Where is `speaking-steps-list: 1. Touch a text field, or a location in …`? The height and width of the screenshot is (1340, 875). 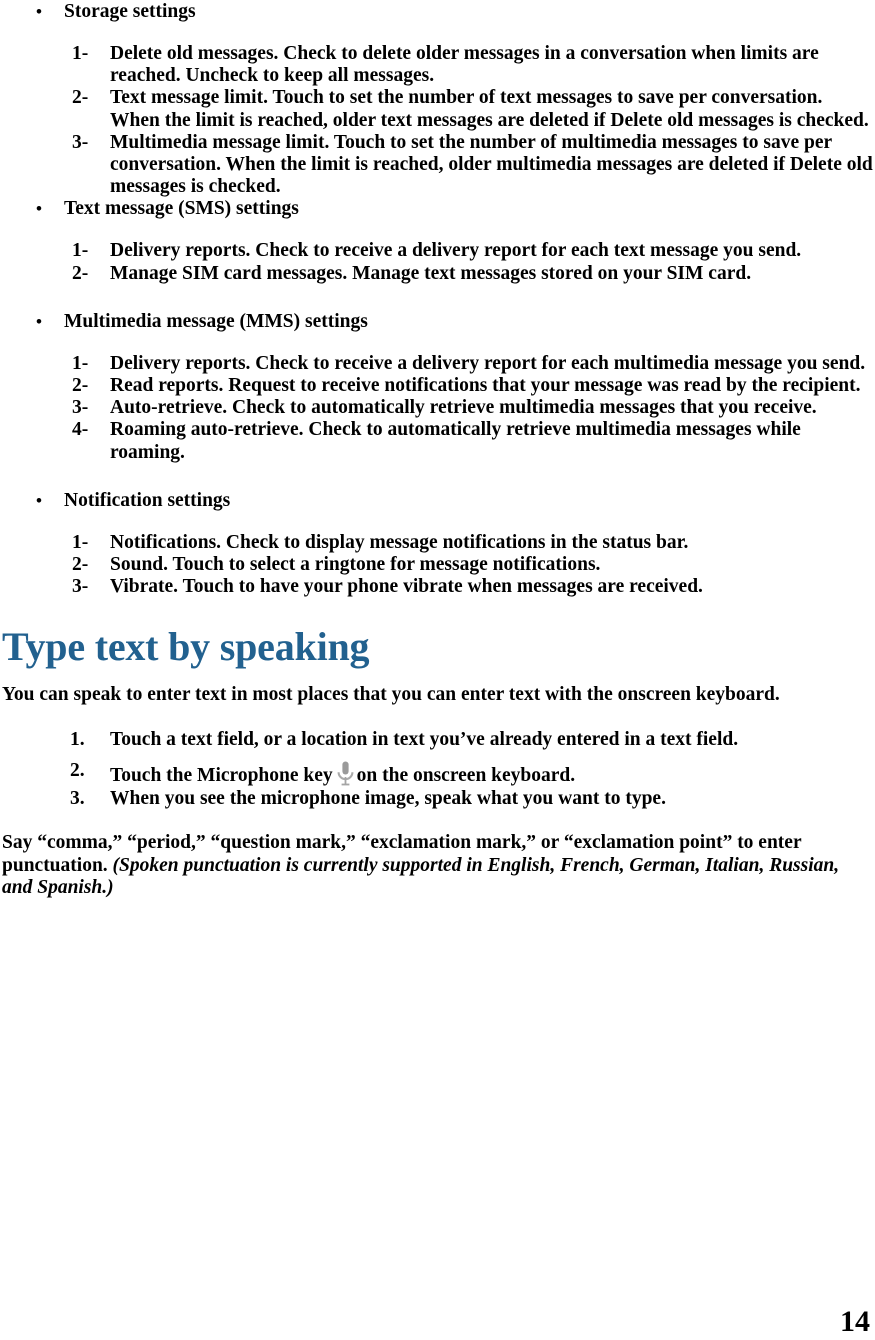 speaking-steps-list: 1. Touch a text field, or a location in … is located at coordinates (437, 770).